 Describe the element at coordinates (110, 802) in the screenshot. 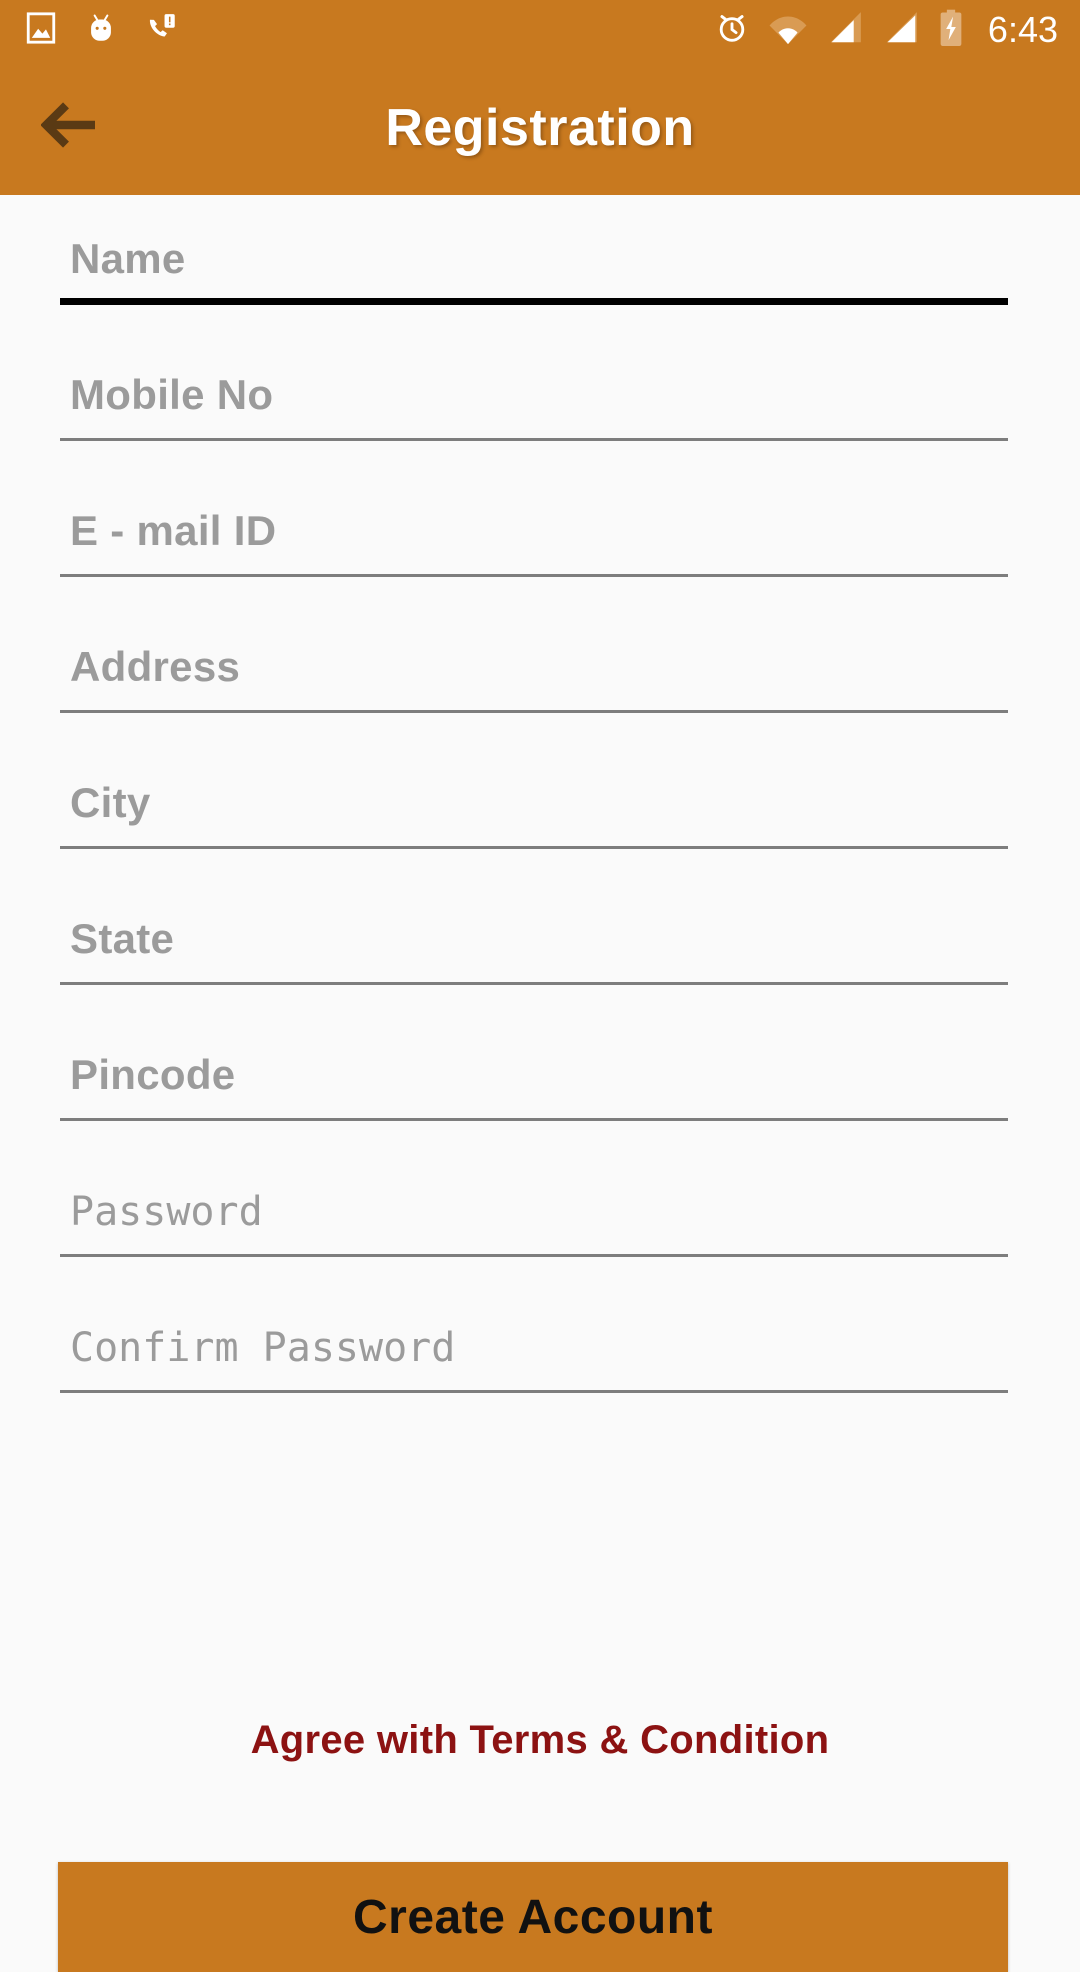

I see `field-city-placeholder: City` at that location.